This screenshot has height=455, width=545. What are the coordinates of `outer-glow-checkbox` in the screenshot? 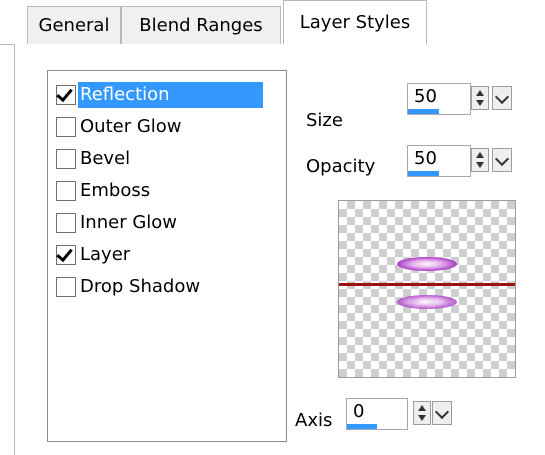 It's located at (66, 127).